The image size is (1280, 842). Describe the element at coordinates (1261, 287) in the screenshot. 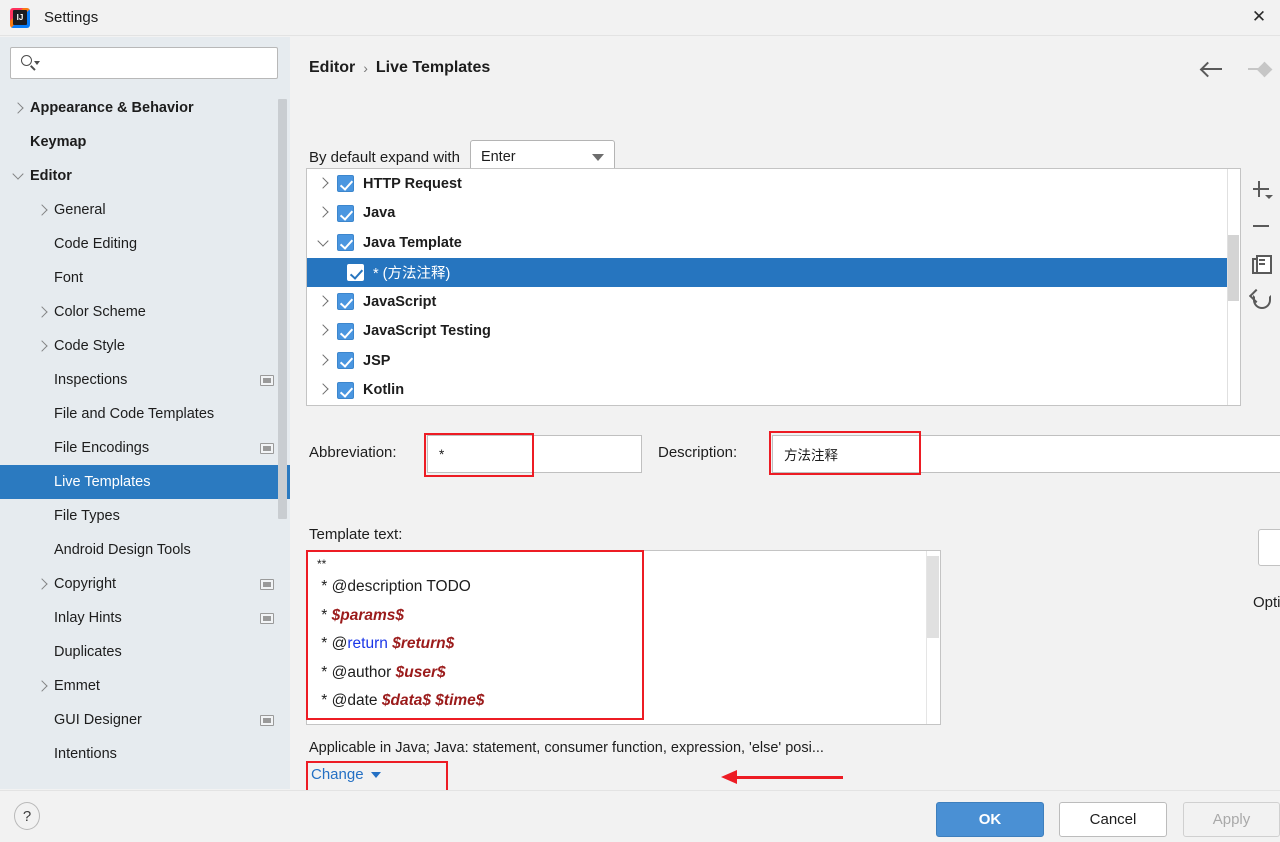

I see `templates-toolbar` at that location.